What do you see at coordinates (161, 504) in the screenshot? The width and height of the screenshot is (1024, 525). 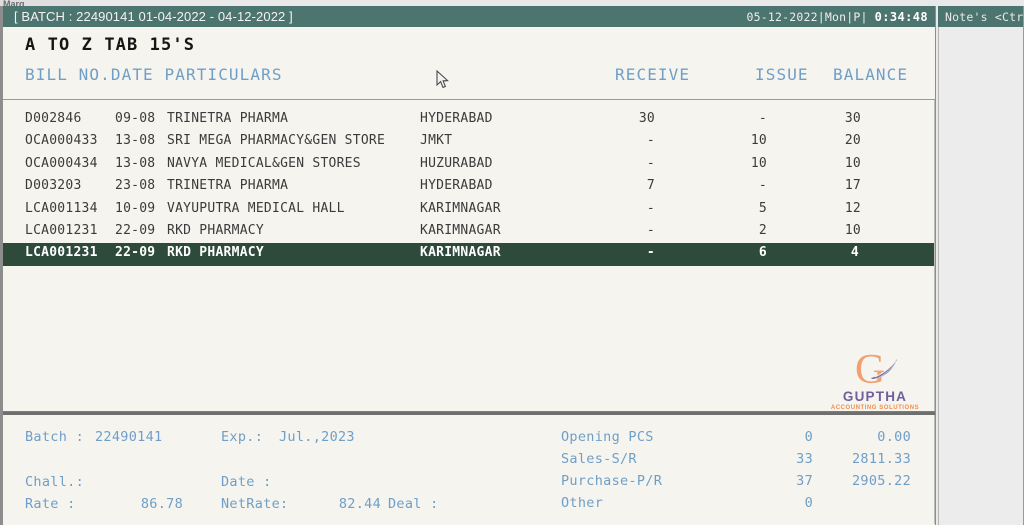 I see `rate-value: 86.78` at bounding box center [161, 504].